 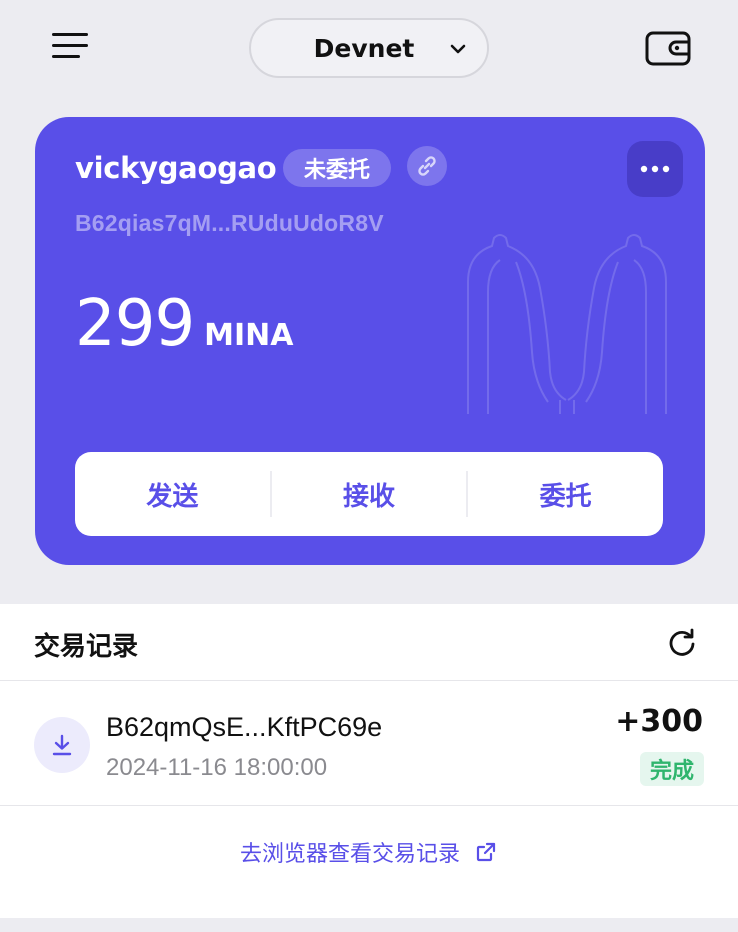 I want to click on chain-link-icon, so click(x=427, y=166).